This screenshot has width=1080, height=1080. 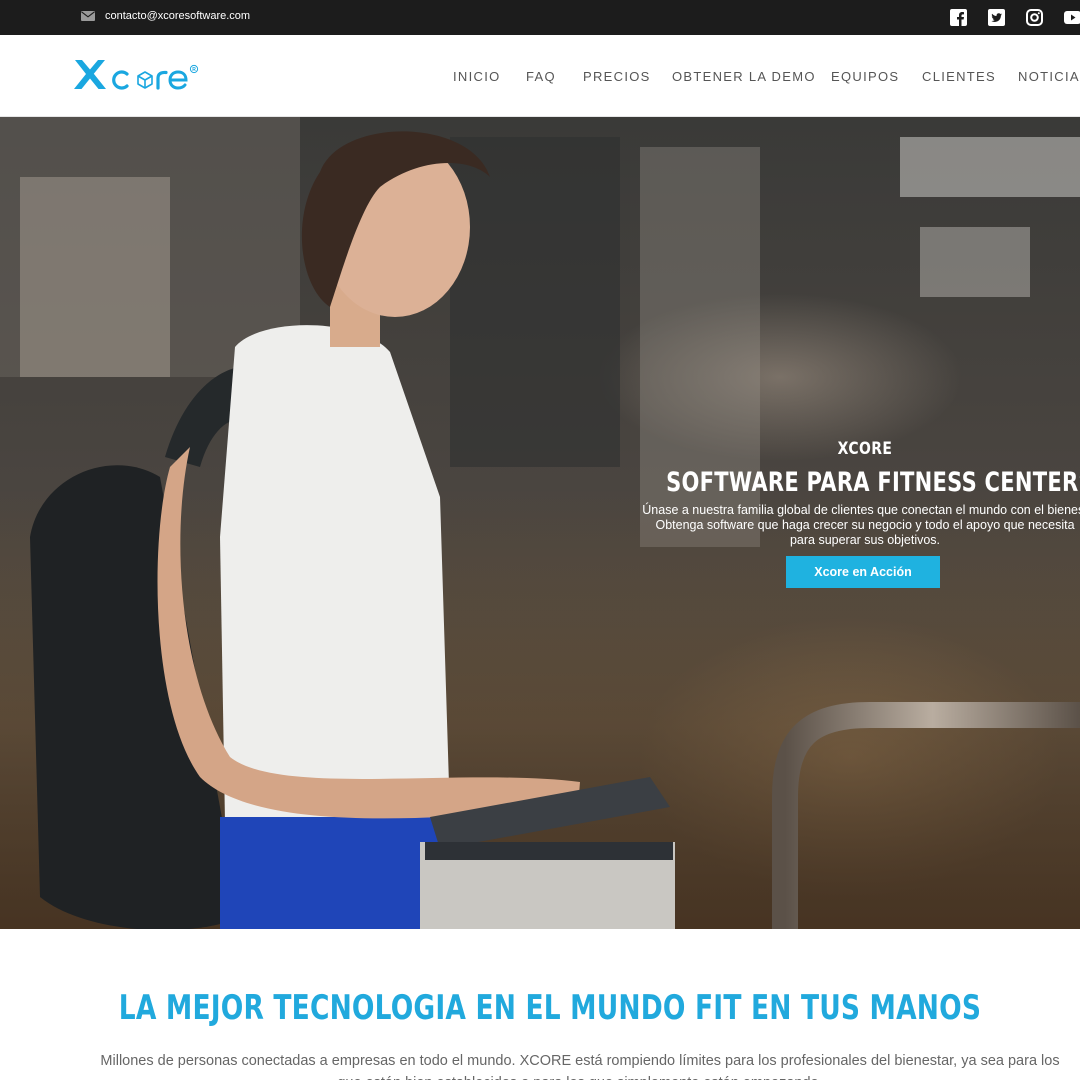 I want to click on hero-description-line: para superar sus objetivos., so click(x=865, y=540).